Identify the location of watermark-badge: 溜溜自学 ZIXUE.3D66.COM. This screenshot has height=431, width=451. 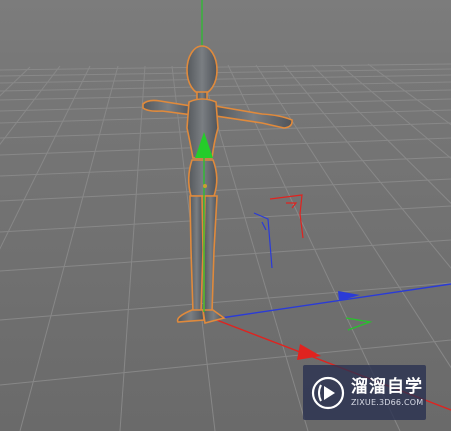
(364, 392).